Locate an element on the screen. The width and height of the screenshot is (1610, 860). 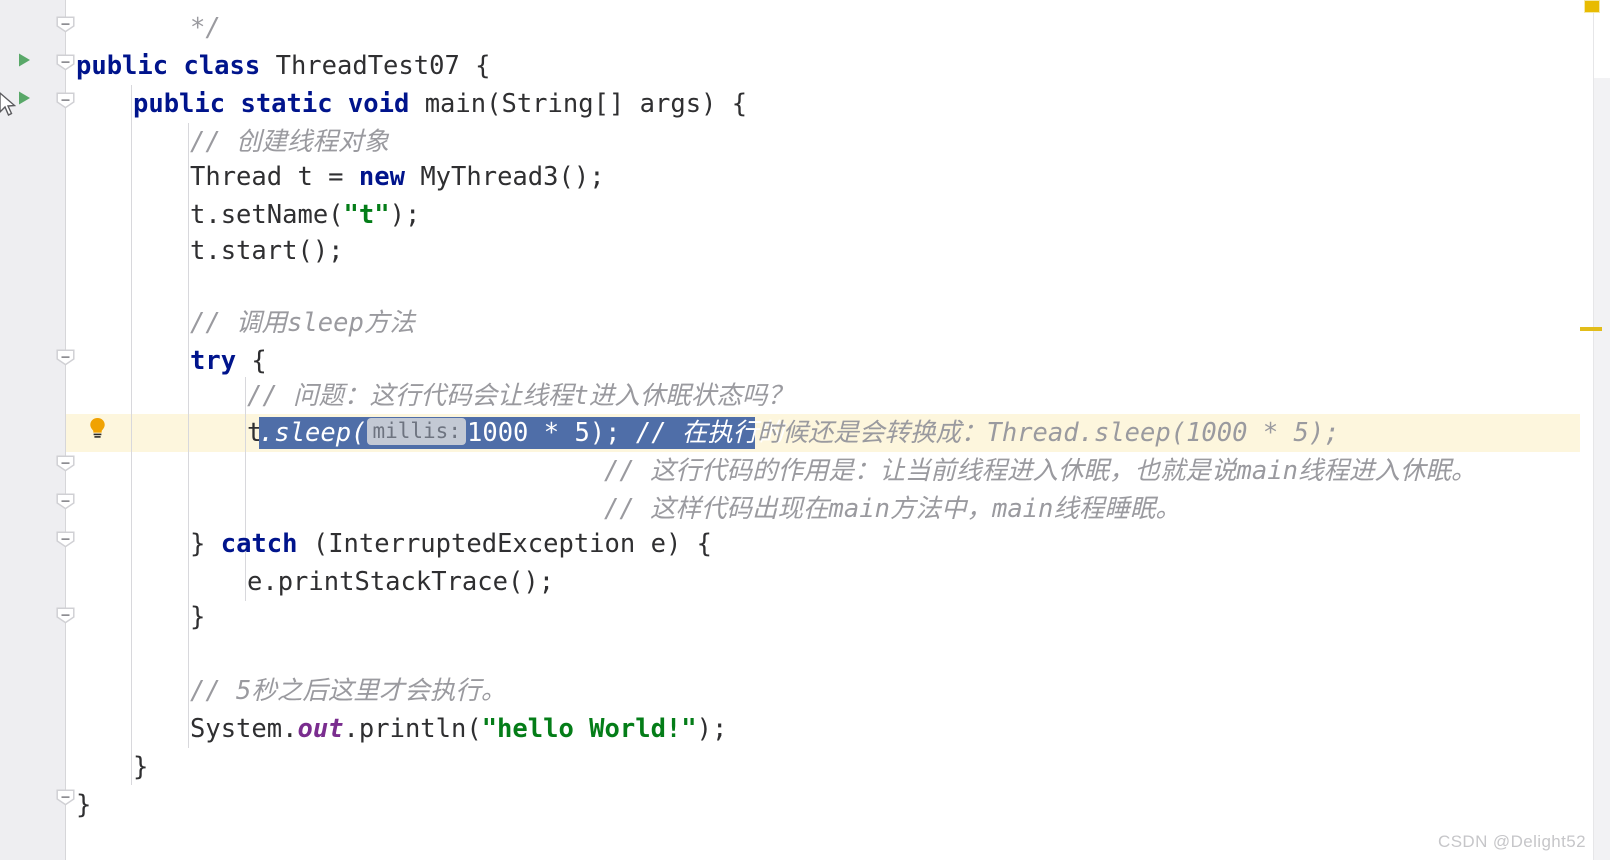
code-token-cmt: // 5秒之后这里才会执行。 is located at coordinates (348, 691).